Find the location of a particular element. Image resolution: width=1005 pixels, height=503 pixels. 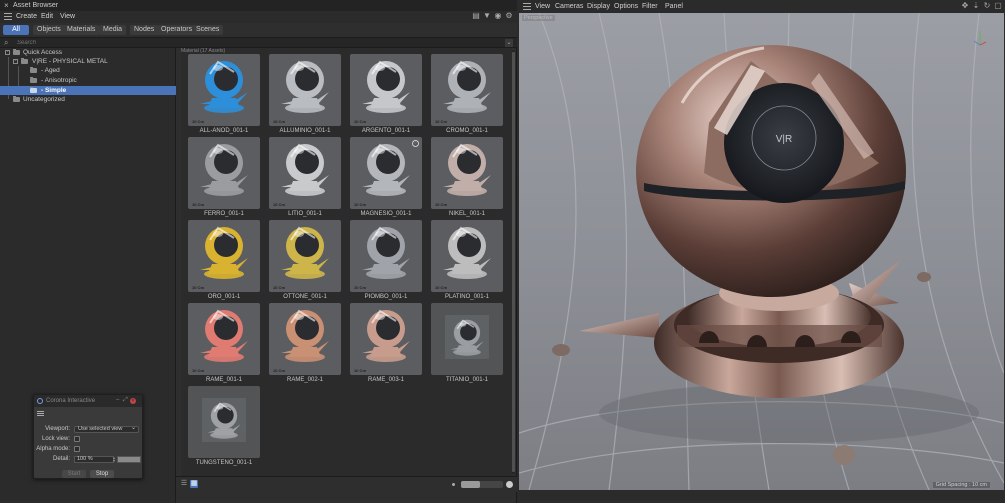

grid-scrollbar is located at coordinates (513, 262).